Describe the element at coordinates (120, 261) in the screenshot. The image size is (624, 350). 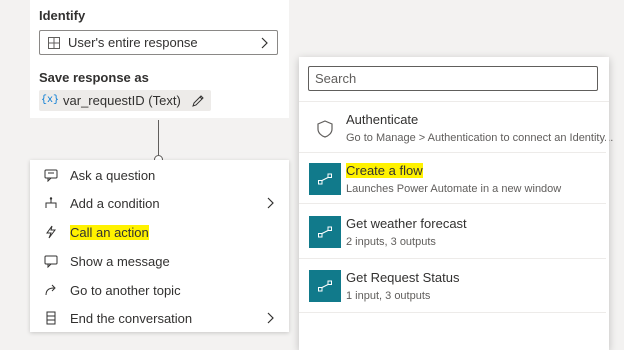
I see `menu-item-label: Show a message` at that location.